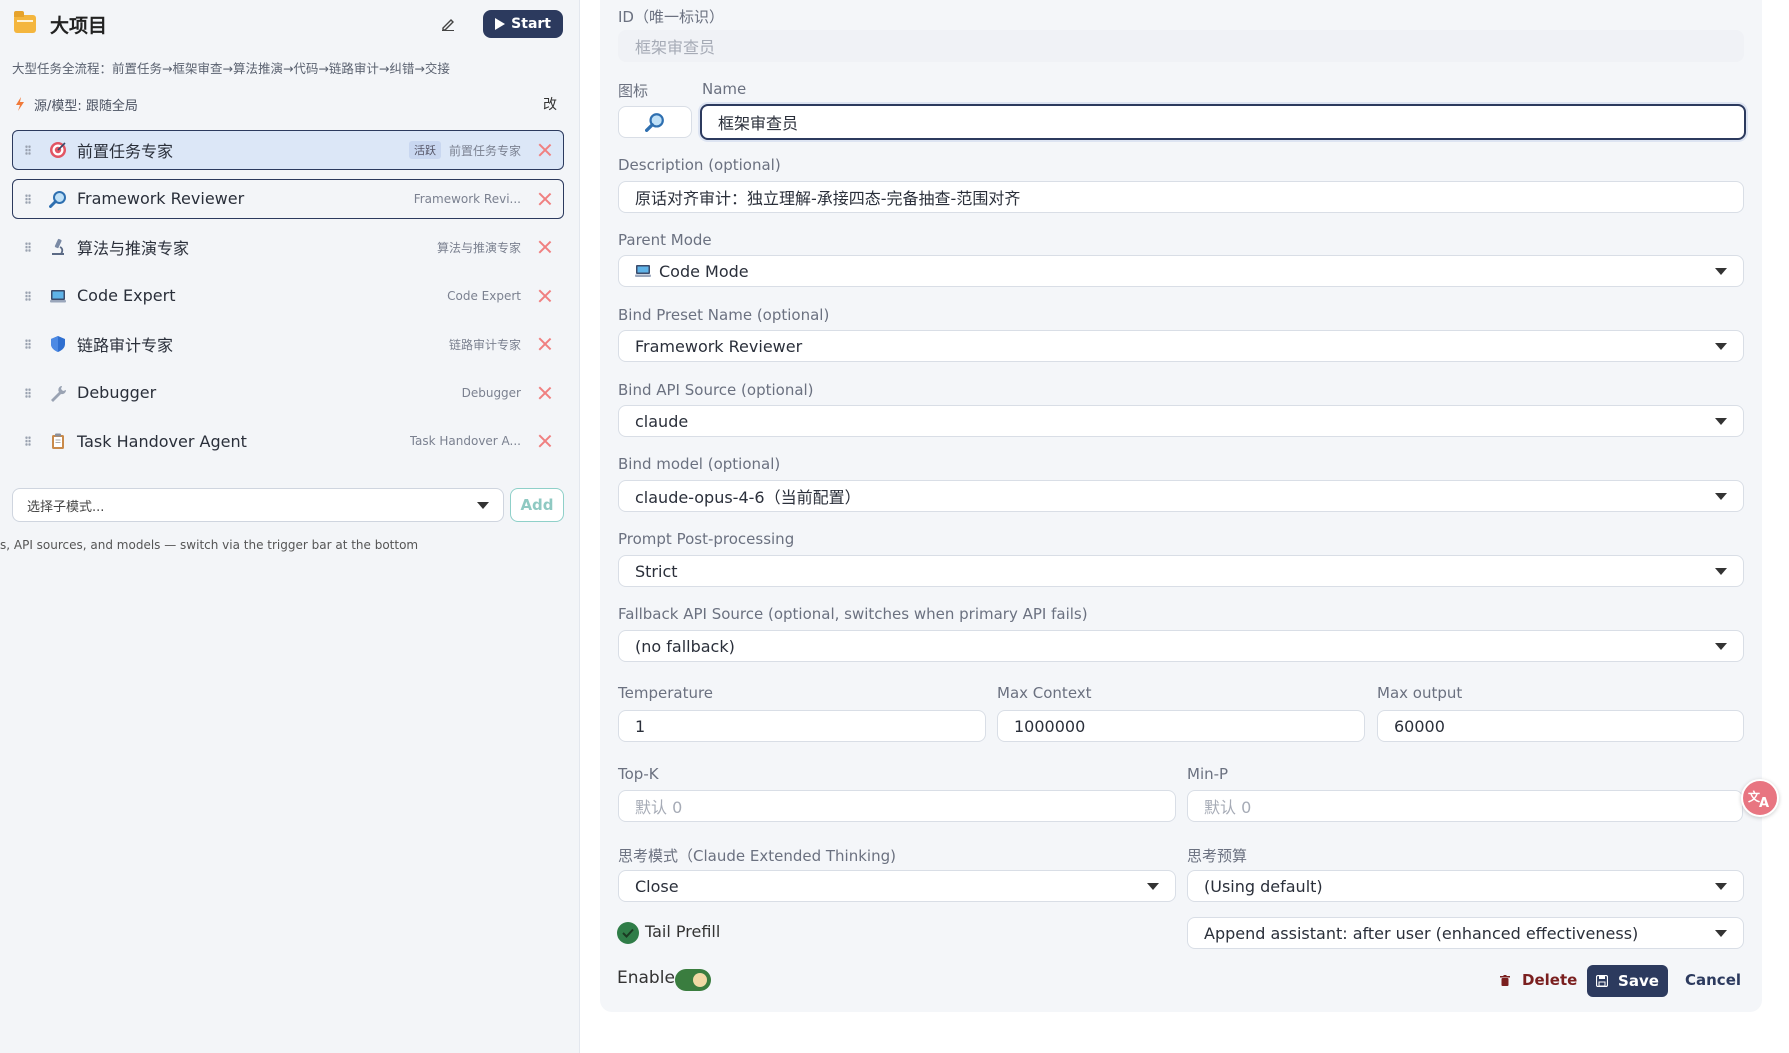 This screenshot has height=1053, width=1789. I want to click on thinking-budget-value: (Using default), so click(1263, 886).